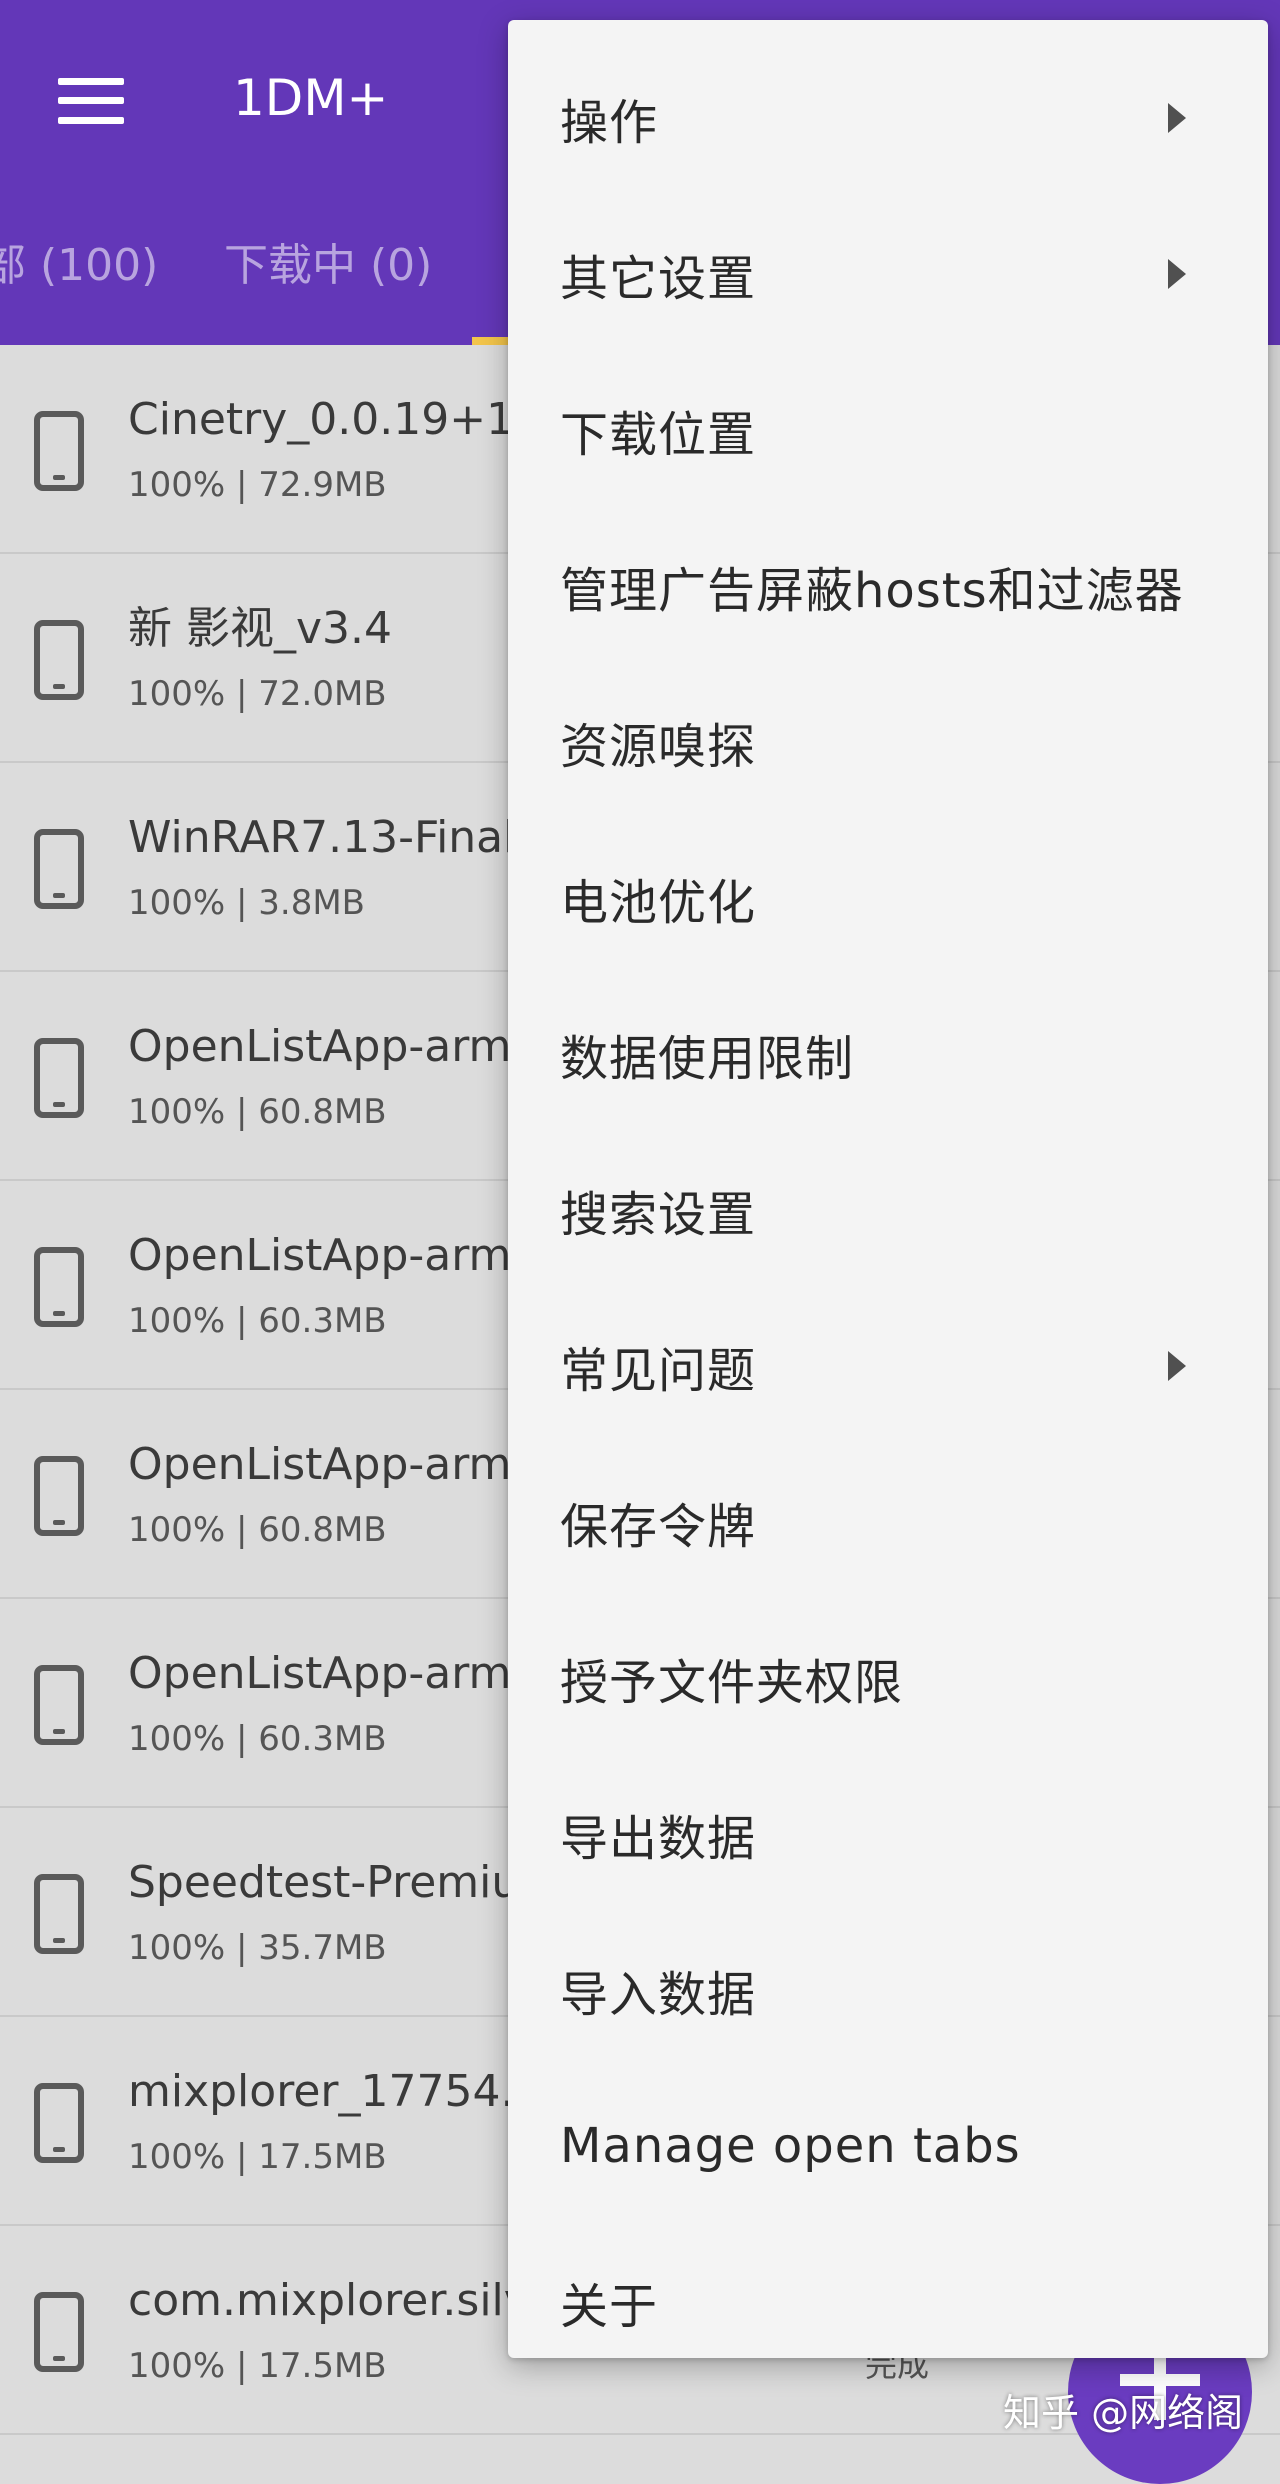 Image resolution: width=1280 pixels, height=2484 pixels. I want to click on menu-item-download-location: 下载位置, so click(888, 430).